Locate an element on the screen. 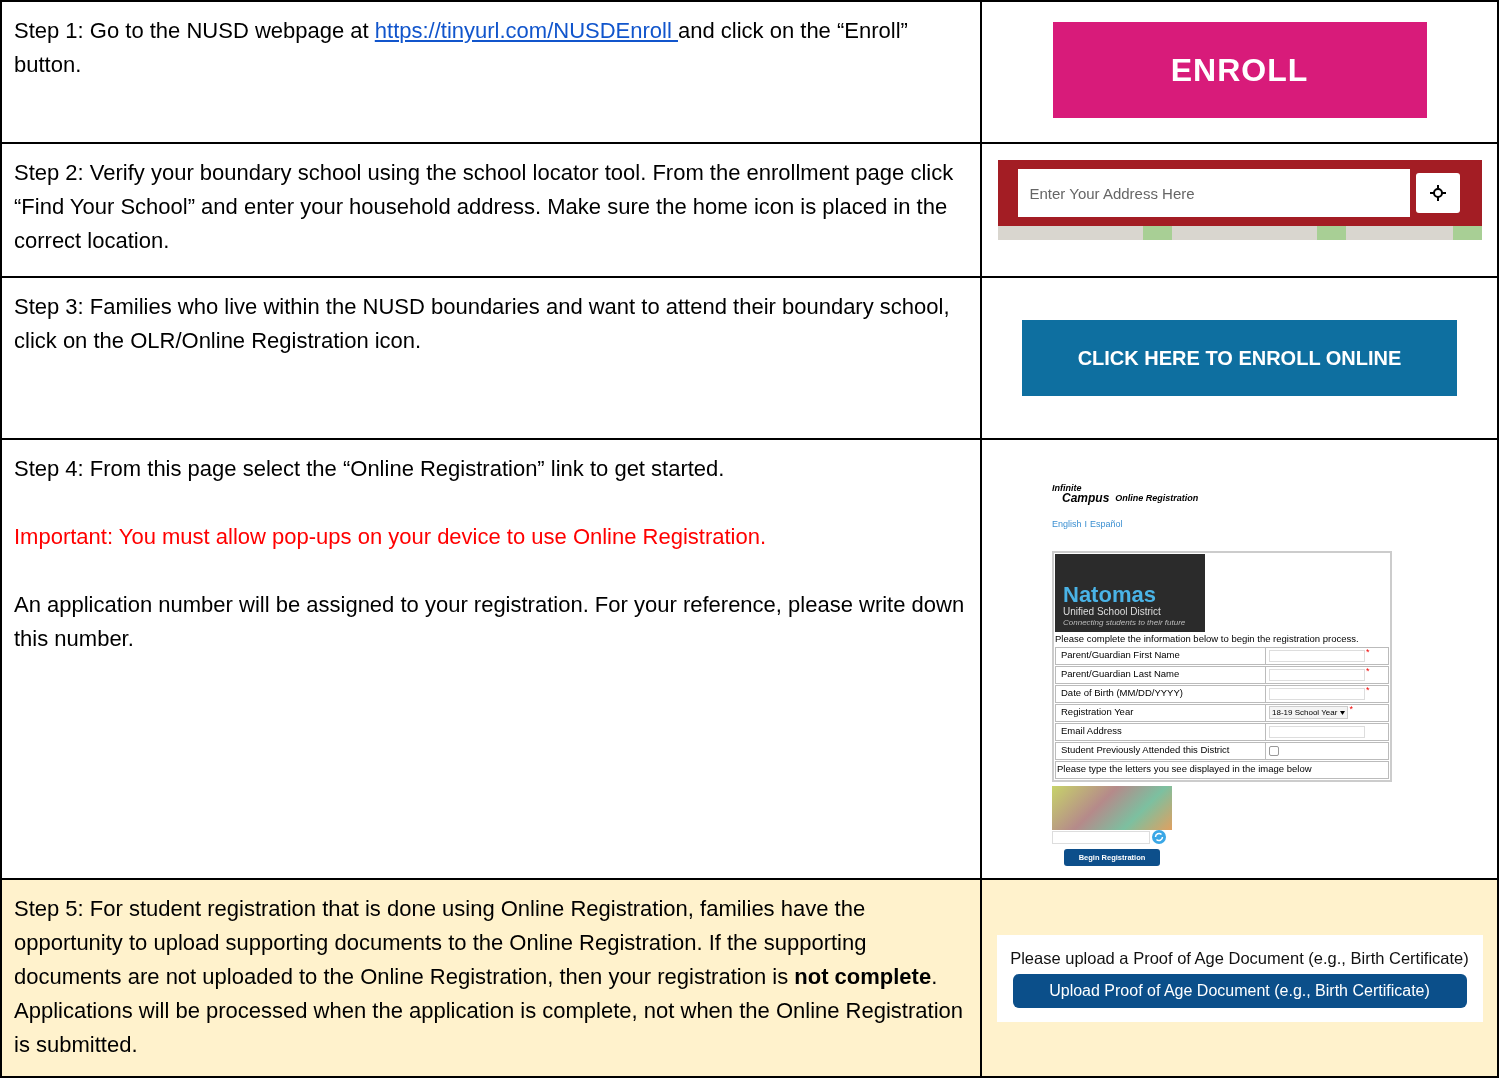 This screenshot has width=1499, height=1078. dropdown-arrow-icon is located at coordinates (1343, 712).